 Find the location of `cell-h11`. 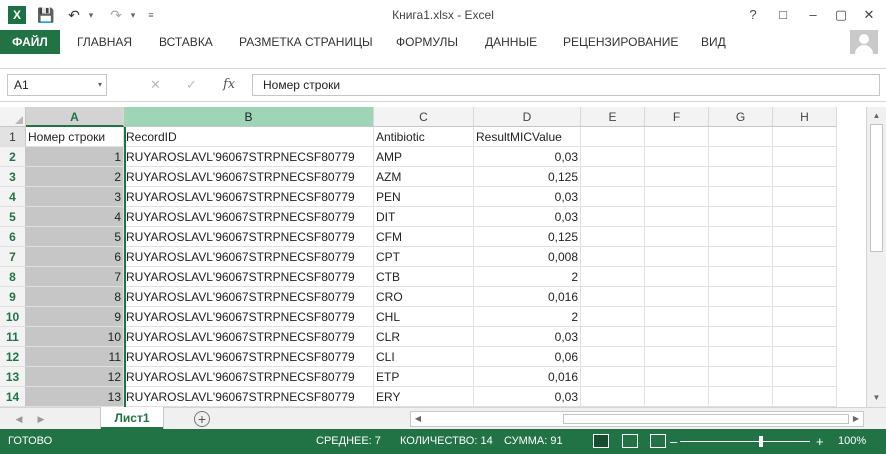

cell-h11 is located at coordinates (805, 337).